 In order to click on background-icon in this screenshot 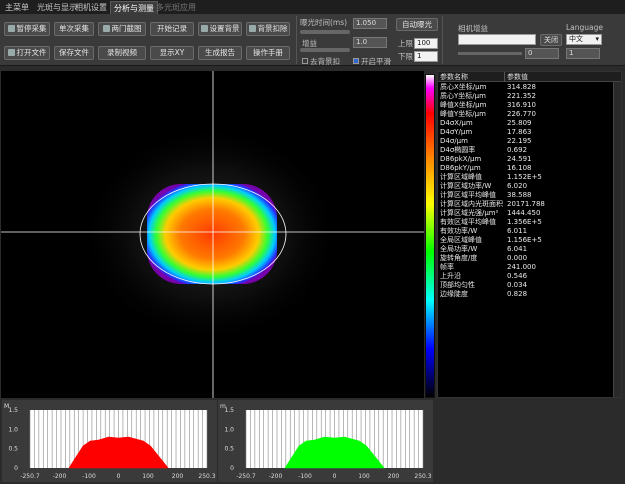, I will do `click(204, 28)`.